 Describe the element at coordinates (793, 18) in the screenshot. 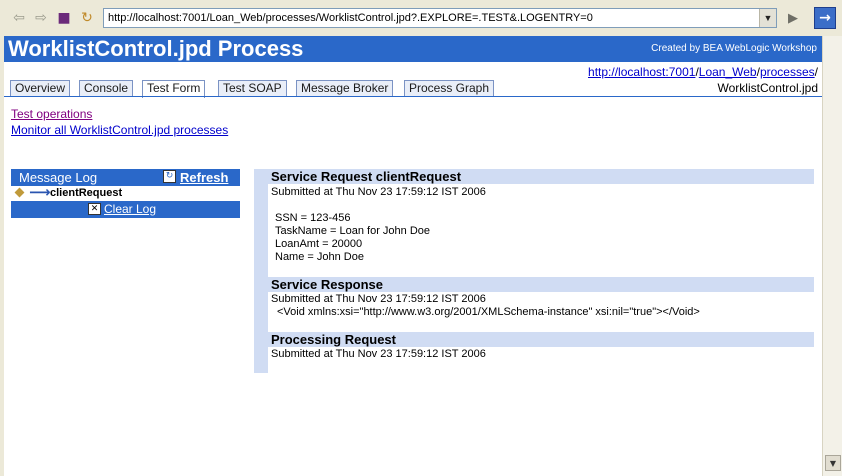

I see `go-arrow-icon: ▶` at that location.